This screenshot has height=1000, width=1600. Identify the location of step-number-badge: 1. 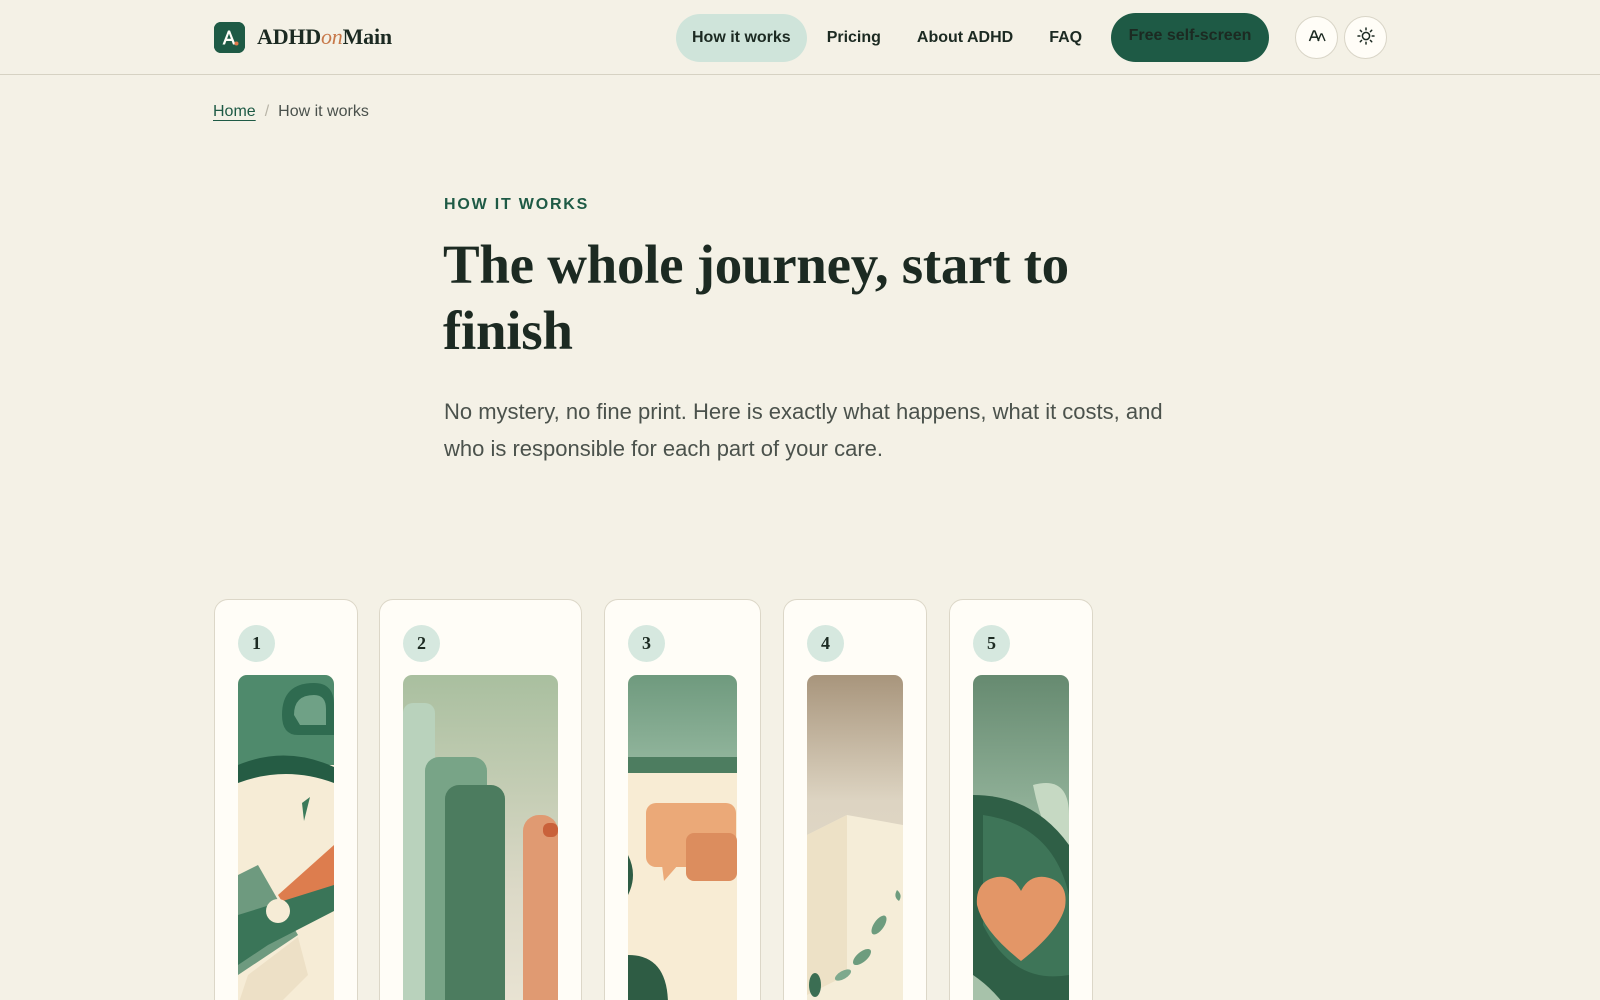
(256, 643).